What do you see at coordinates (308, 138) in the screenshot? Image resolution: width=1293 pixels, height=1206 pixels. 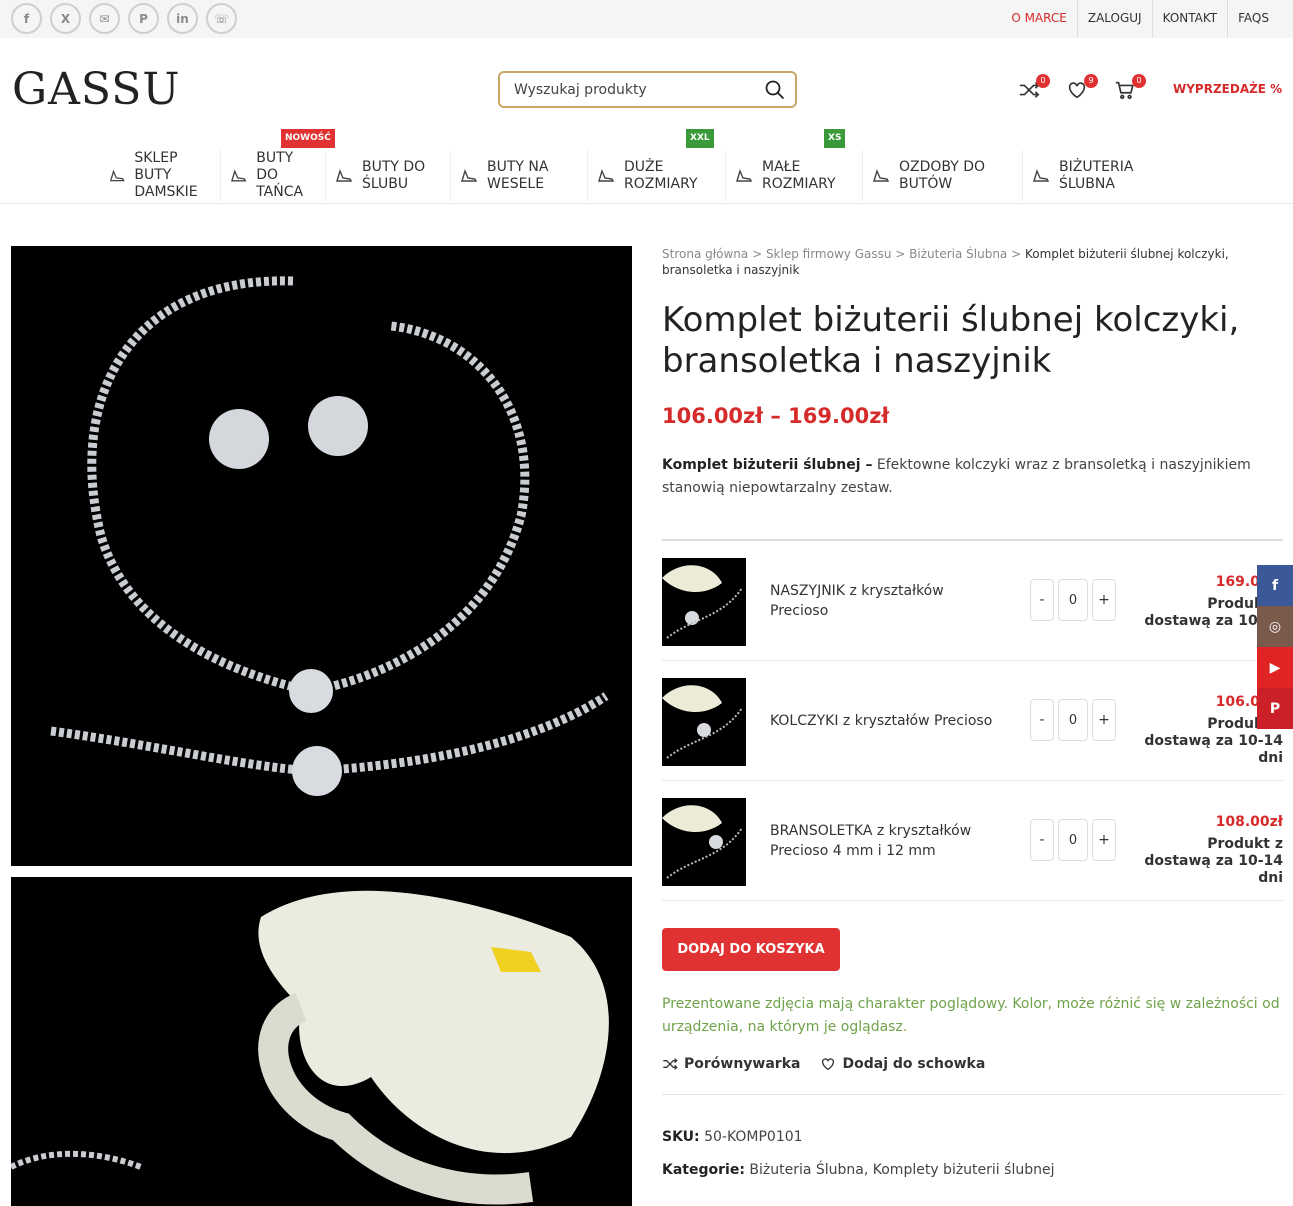 I see `nav-tag-badge: NOWOŚĆ` at bounding box center [308, 138].